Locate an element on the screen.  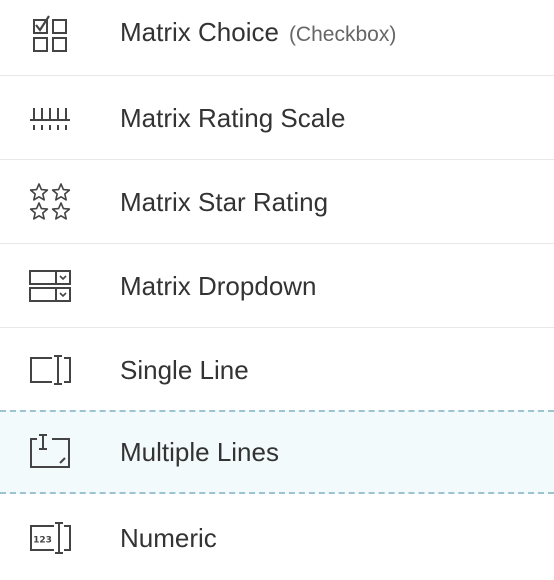
matrix-choice-sublabel: (Checkbox) is located at coordinates (342, 34).